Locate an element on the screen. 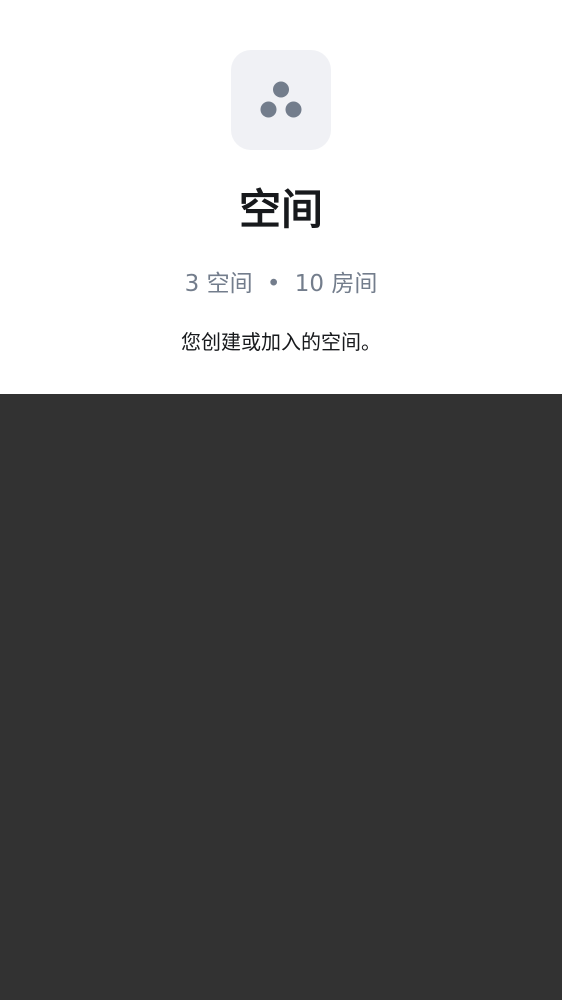 The height and width of the screenshot is (1000, 562). page-title: 空间 is located at coordinates (280, 209).